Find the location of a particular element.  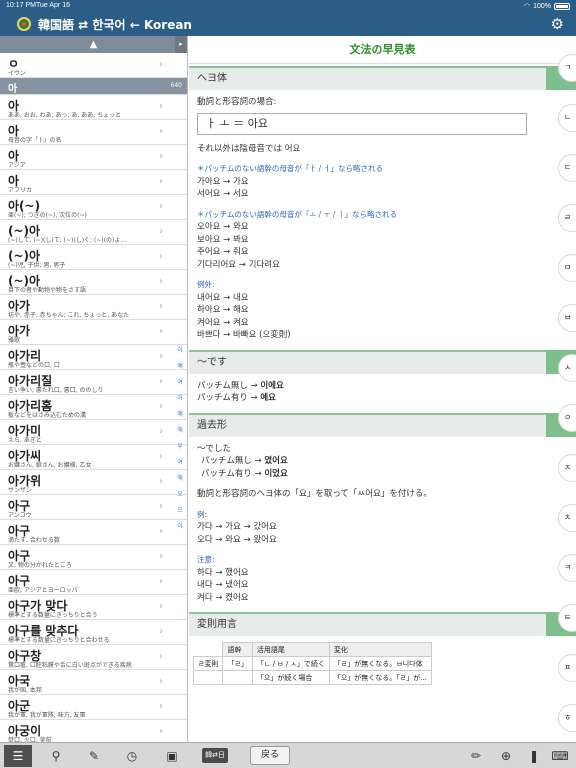

consonant-tab: ㄷ is located at coordinates (567, 168).